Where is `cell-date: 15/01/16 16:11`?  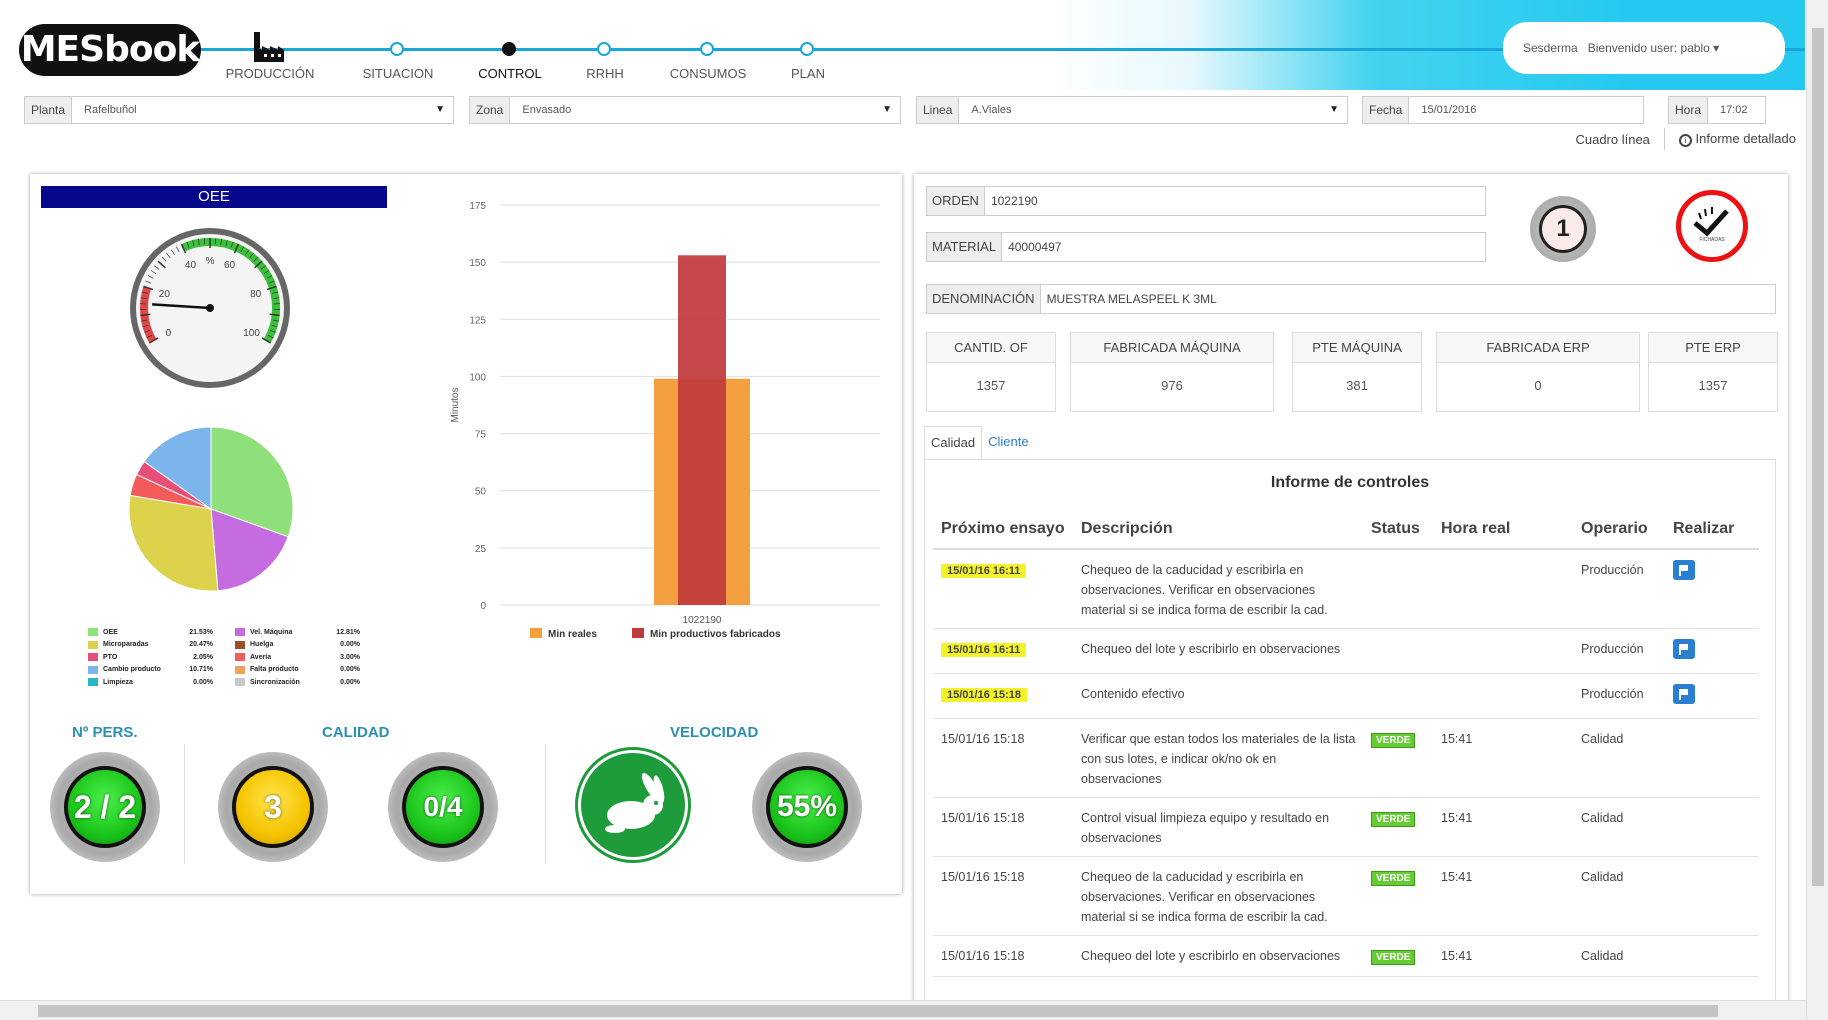 cell-date: 15/01/16 16:11 is located at coordinates (1003, 589).